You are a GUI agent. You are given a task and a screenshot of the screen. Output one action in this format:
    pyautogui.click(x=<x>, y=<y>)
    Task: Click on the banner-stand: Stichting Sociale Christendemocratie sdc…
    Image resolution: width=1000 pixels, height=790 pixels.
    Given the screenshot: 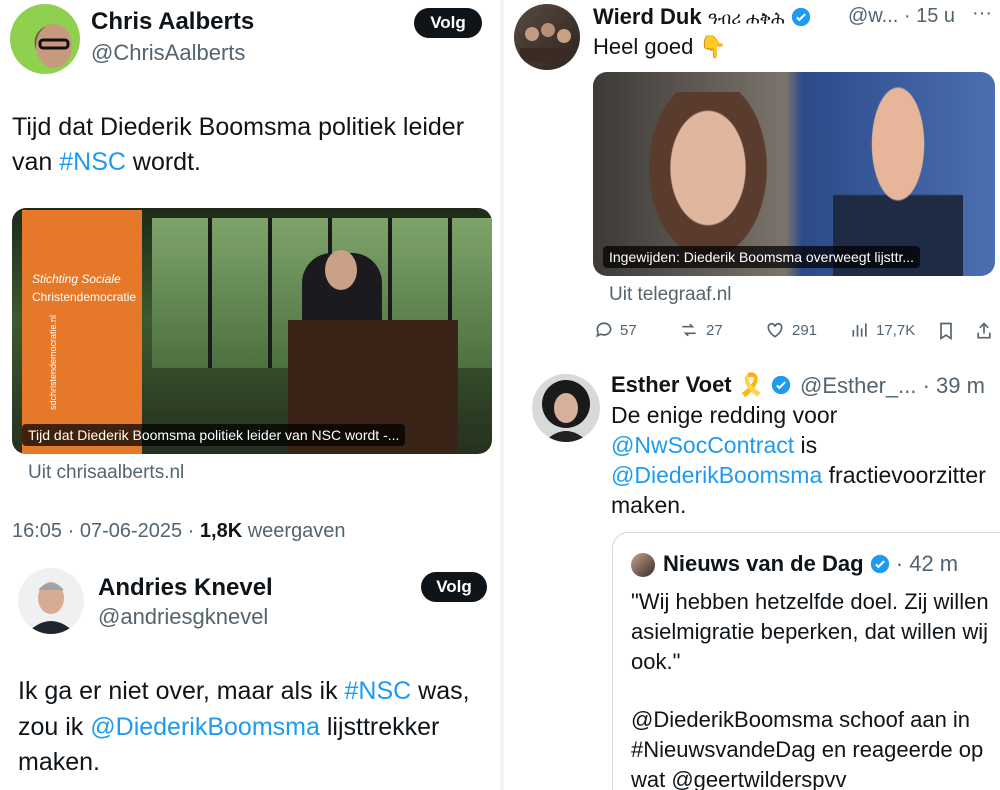 What is the action you would take?
    pyautogui.click(x=82, y=332)
    